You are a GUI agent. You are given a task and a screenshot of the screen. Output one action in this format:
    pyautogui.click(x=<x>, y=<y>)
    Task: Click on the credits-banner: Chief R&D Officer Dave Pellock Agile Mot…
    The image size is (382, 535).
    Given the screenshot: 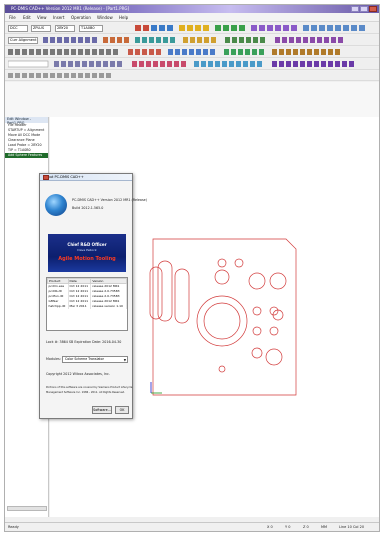 What is the action you would take?
    pyautogui.click(x=87, y=253)
    